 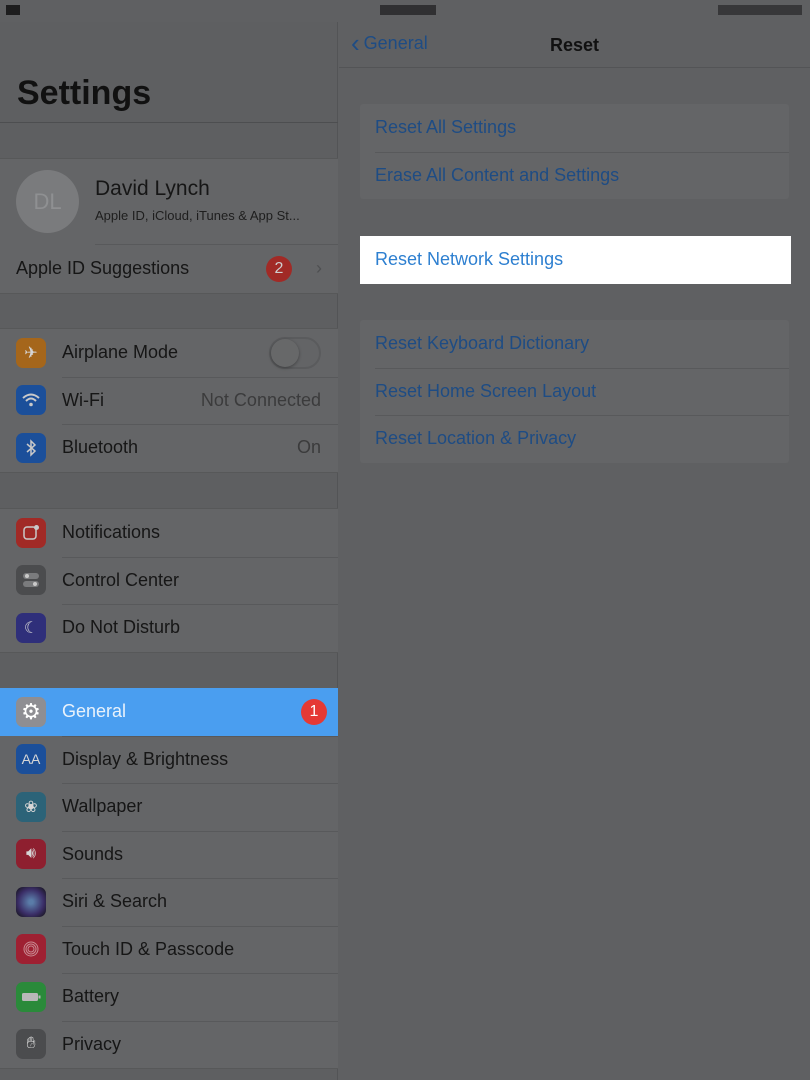 What do you see at coordinates (169, 448) in the screenshot?
I see `sidebar-item-bluetooth: Bluetooth On` at bounding box center [169, 448].